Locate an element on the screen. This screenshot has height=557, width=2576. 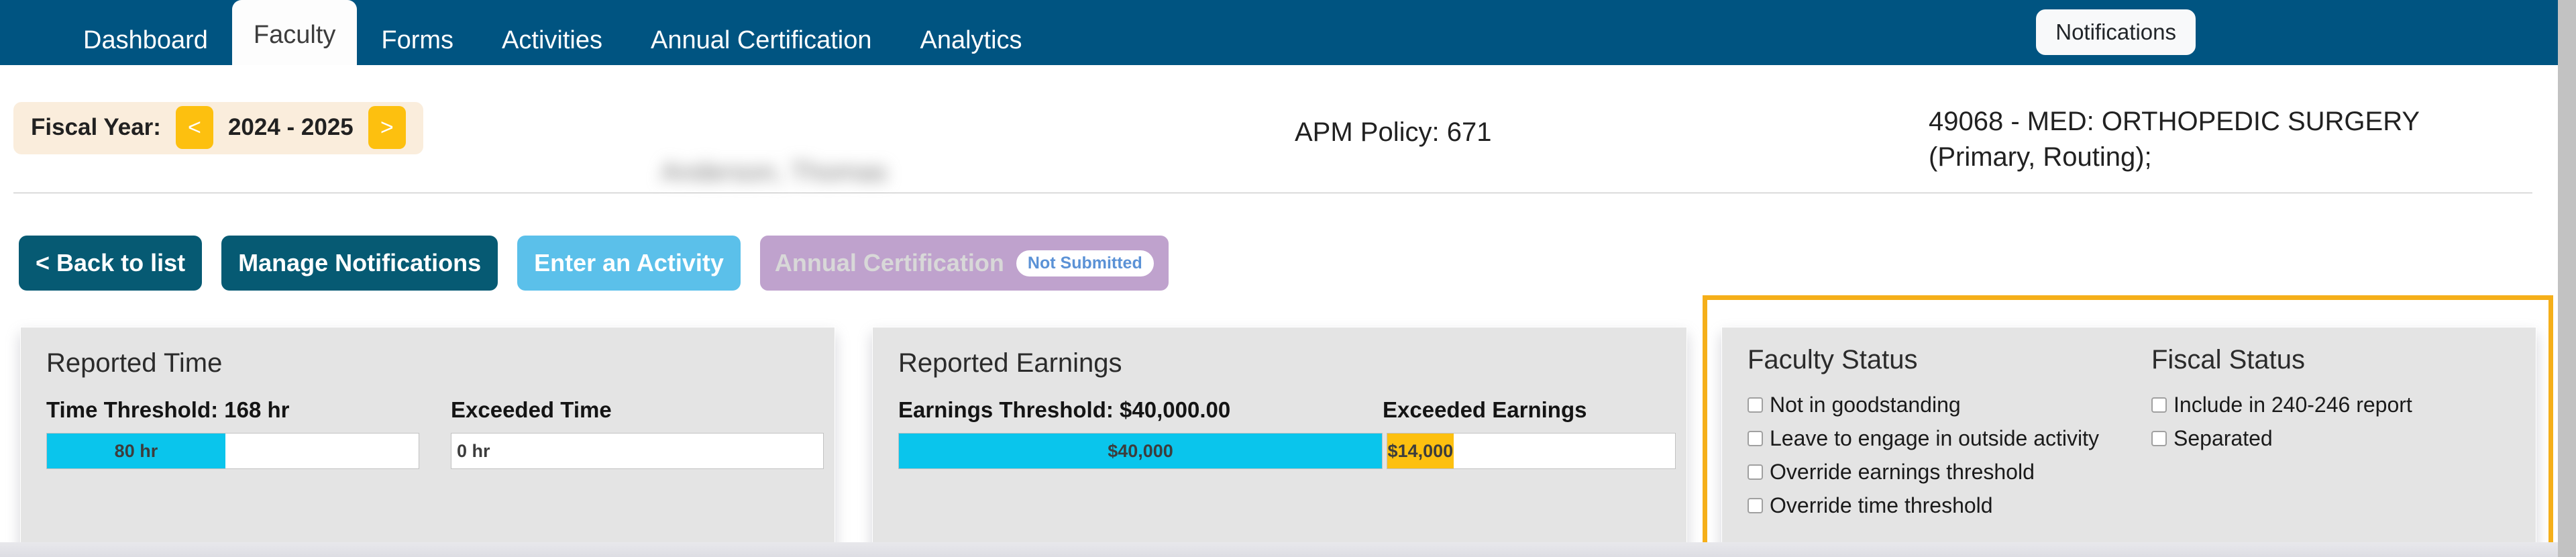
fiscal-year-selector: Fiscal Year: < 2024 - 2025 > is located at coordinates (218, 128).